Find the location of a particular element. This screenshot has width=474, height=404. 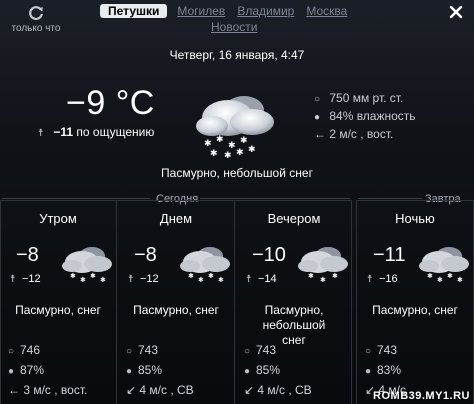

tab-moskva: Москва is located at coordinates (326, 11).